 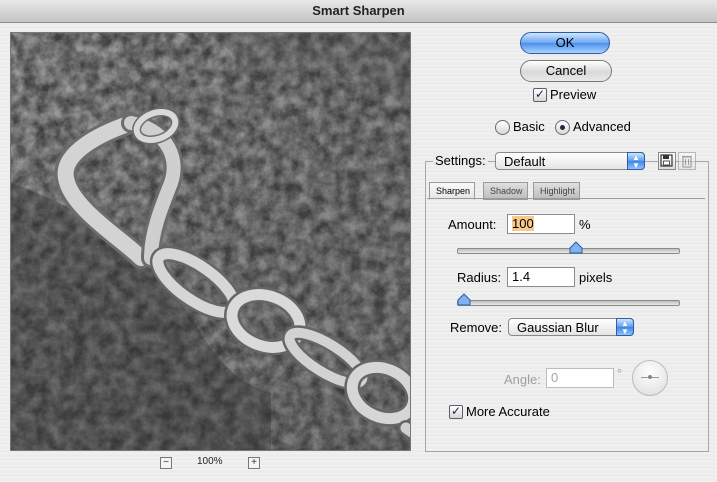 I want to click on remove-select: Gaussian Blur ▲ ▼, so click(x=571, y=327).